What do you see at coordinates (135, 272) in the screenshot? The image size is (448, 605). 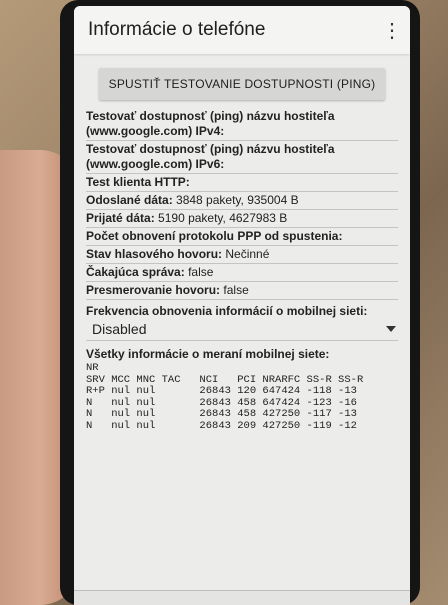 I see `row-label: Čakajúca správa:` at bounding box center [135, 272].